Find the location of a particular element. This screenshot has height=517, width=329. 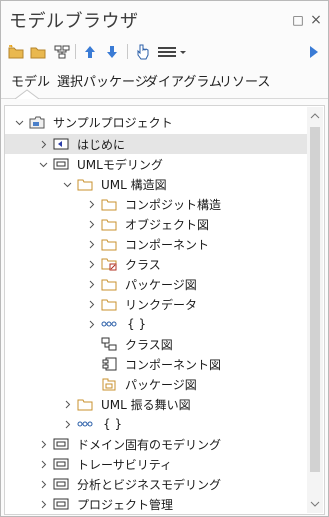

menu-dropdown-button is located at coordinates (172, 51).